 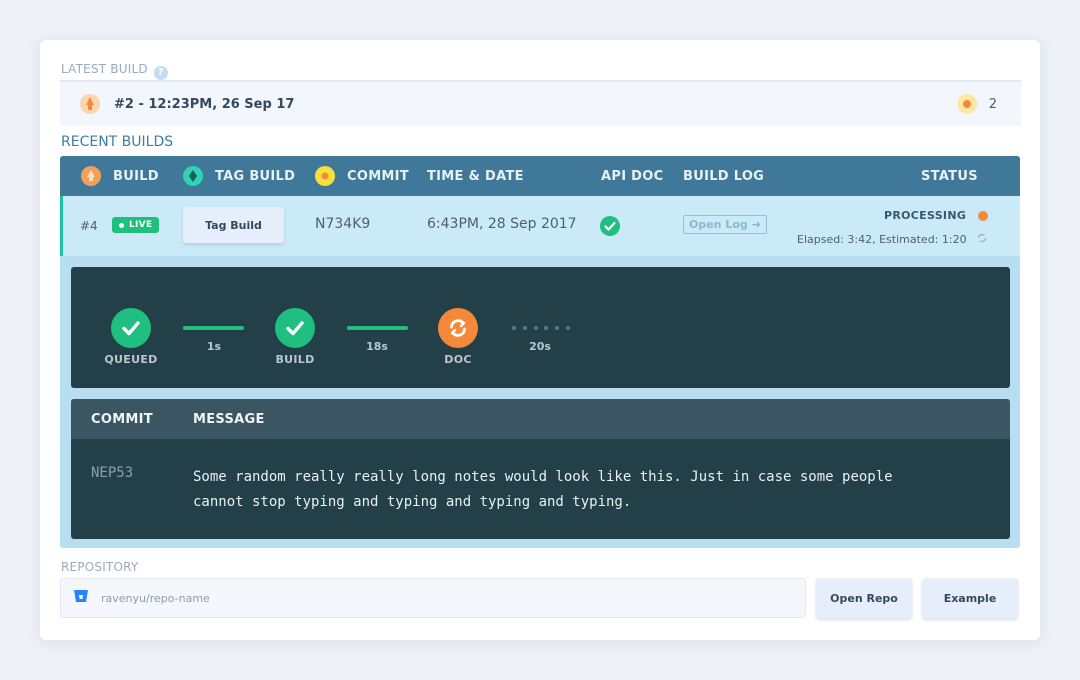 I want to click on message-header-label: MESSAGE, so click(x=229, y=419).